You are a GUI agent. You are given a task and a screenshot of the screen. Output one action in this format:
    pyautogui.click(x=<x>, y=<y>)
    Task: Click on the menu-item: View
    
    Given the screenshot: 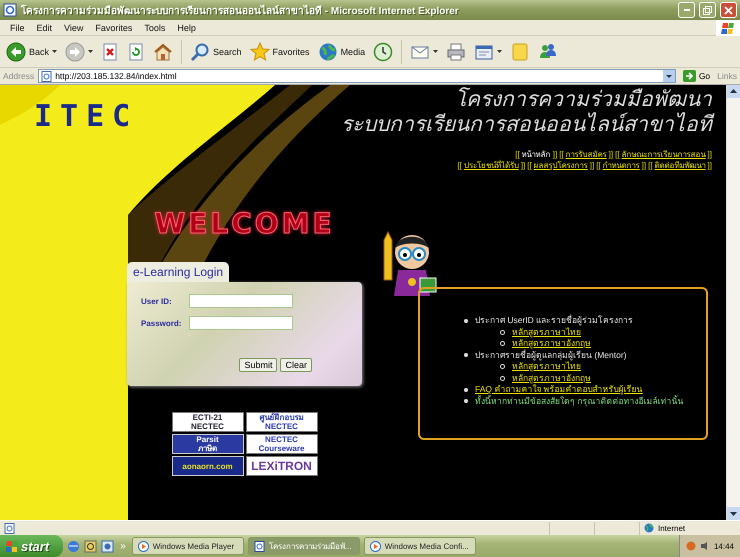 What is the action you would take?
    pyautogui.click(x=74, y=27)
    